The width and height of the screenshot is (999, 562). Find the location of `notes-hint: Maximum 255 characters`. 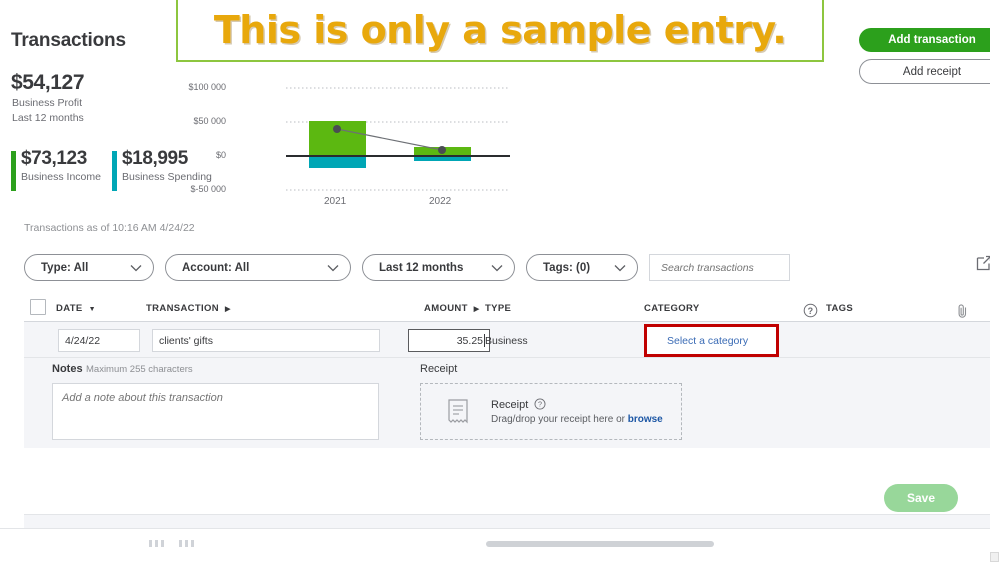

notes-hint: Maximum 255 characters is located at coordinates (139, 369).